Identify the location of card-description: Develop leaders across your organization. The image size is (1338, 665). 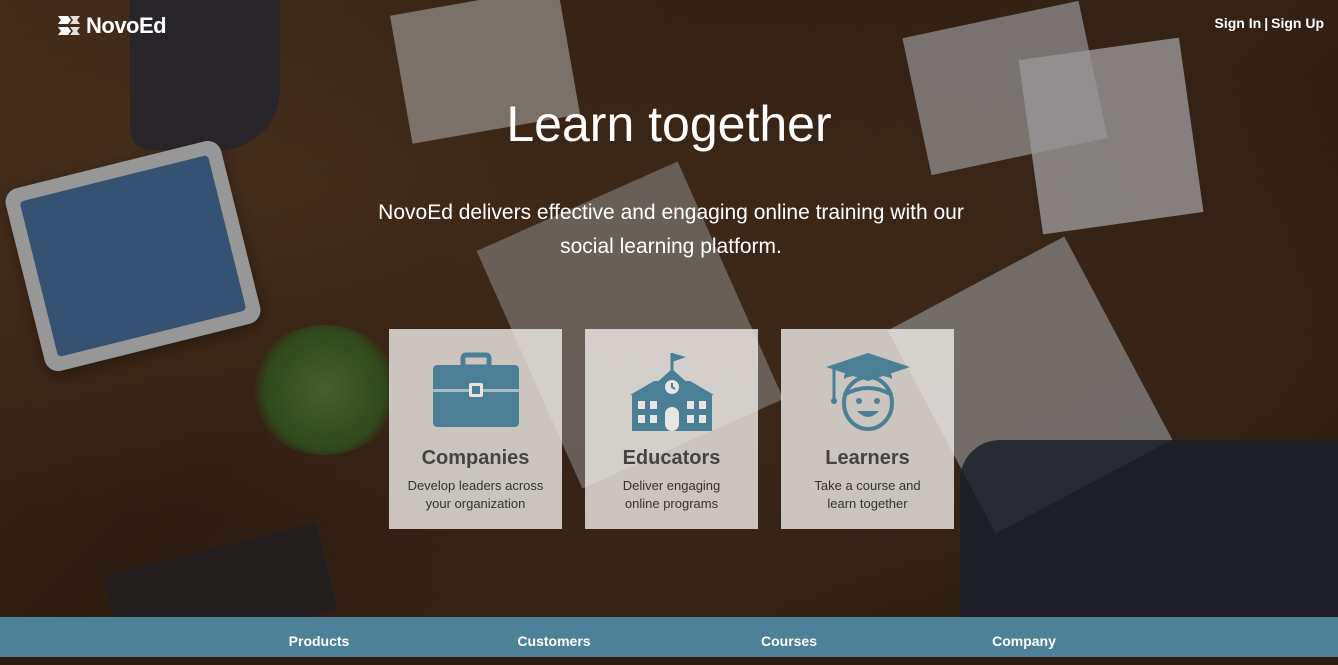
(475, 495).